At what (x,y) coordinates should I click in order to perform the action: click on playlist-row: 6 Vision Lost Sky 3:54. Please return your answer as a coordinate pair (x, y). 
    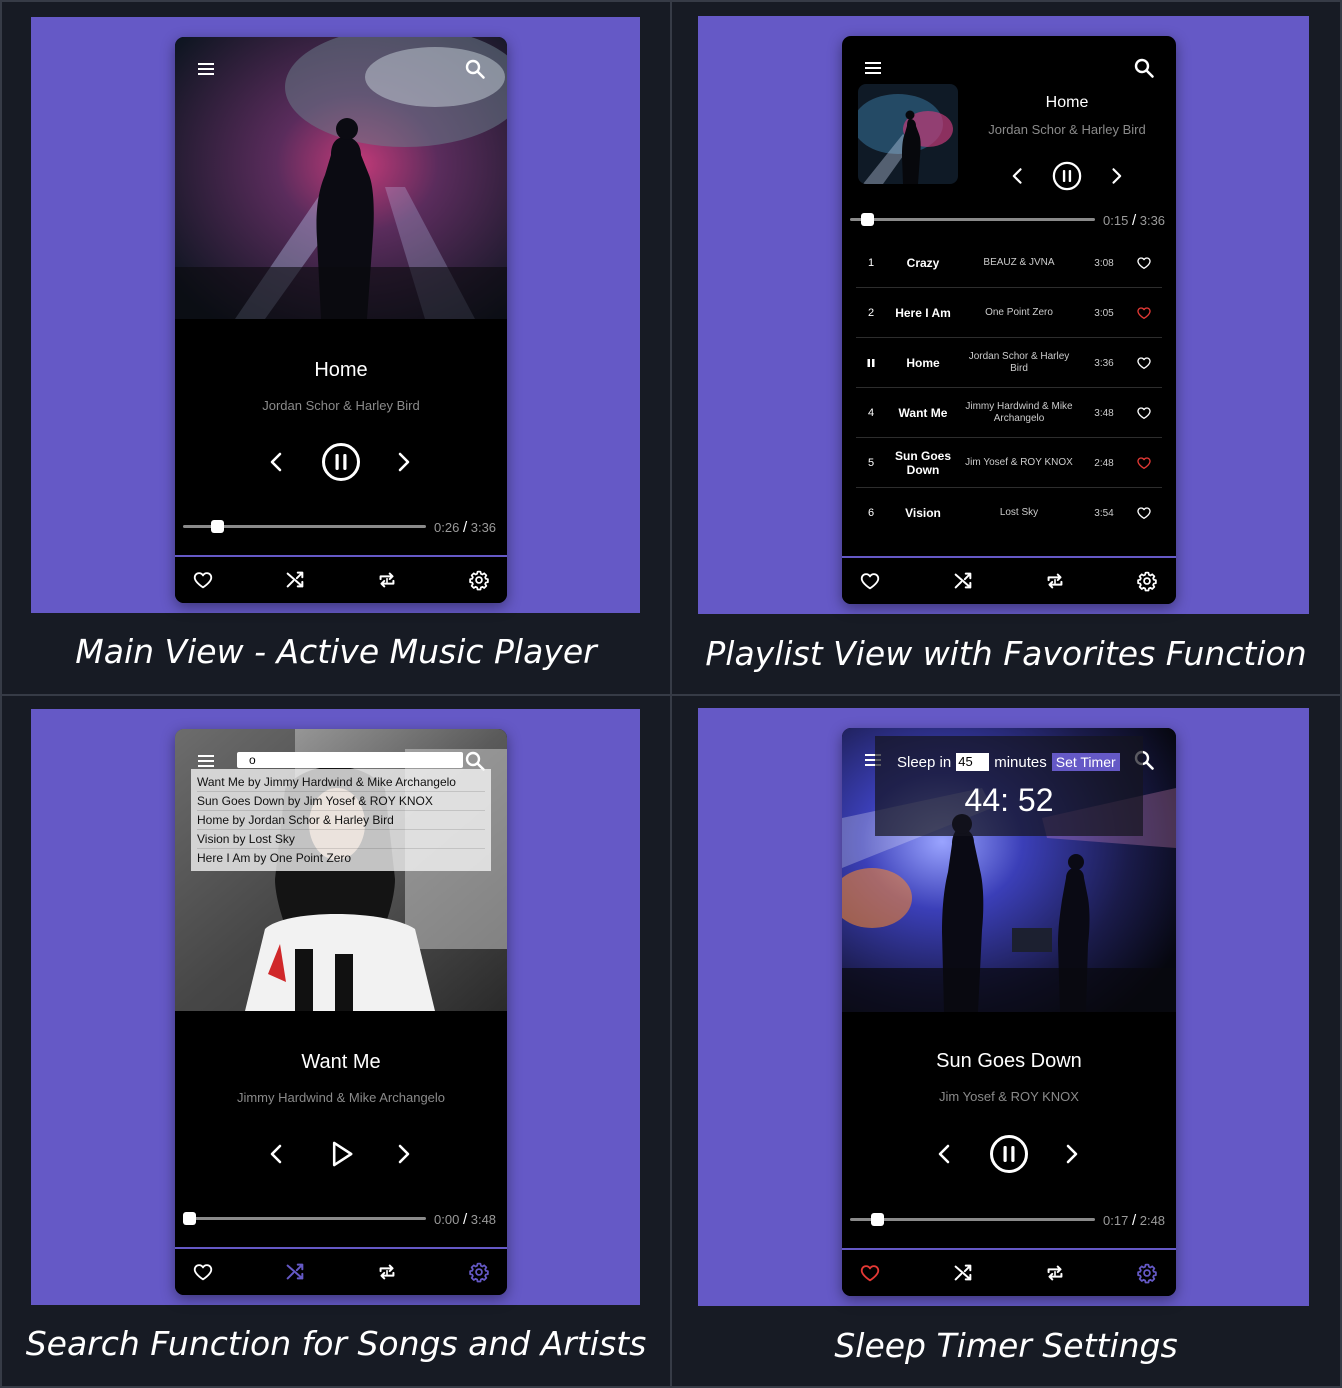
    Looking at the image, I should click on (1009, 513).